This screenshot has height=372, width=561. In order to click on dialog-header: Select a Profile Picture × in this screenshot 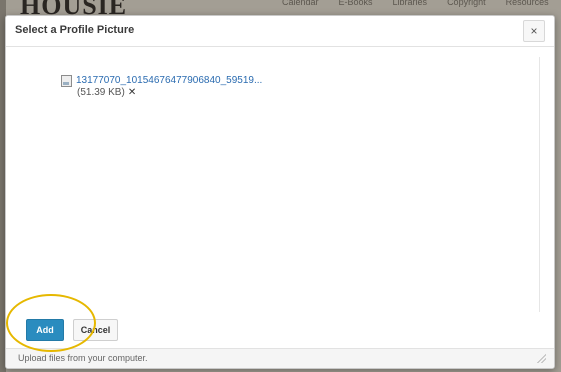, I will do `click(280, 31)`.